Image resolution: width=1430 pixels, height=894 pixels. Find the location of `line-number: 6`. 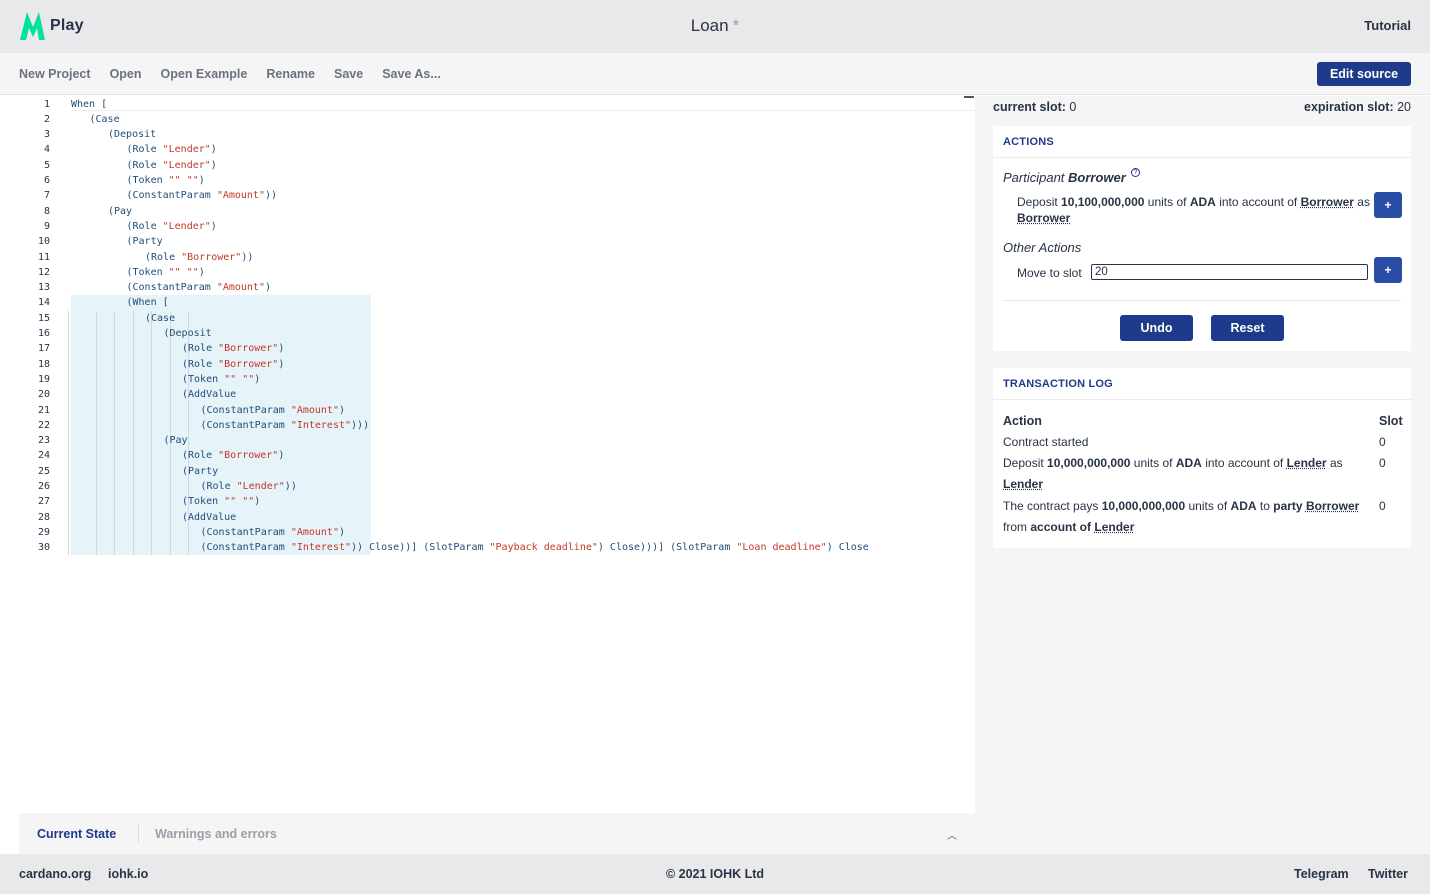

line-number: 6 is located at coordinates (46, 180).